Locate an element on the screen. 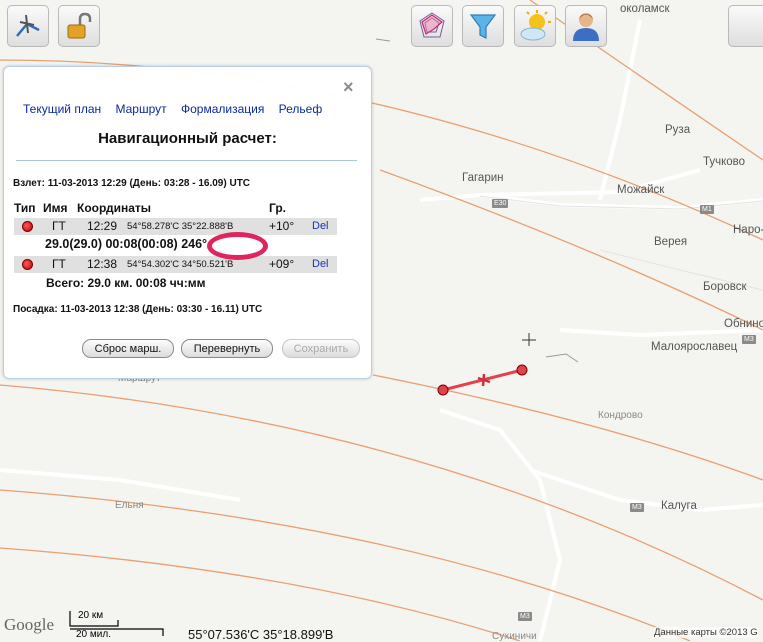  flip-route-button: Перевернуть is located at coordinates (227, 348).